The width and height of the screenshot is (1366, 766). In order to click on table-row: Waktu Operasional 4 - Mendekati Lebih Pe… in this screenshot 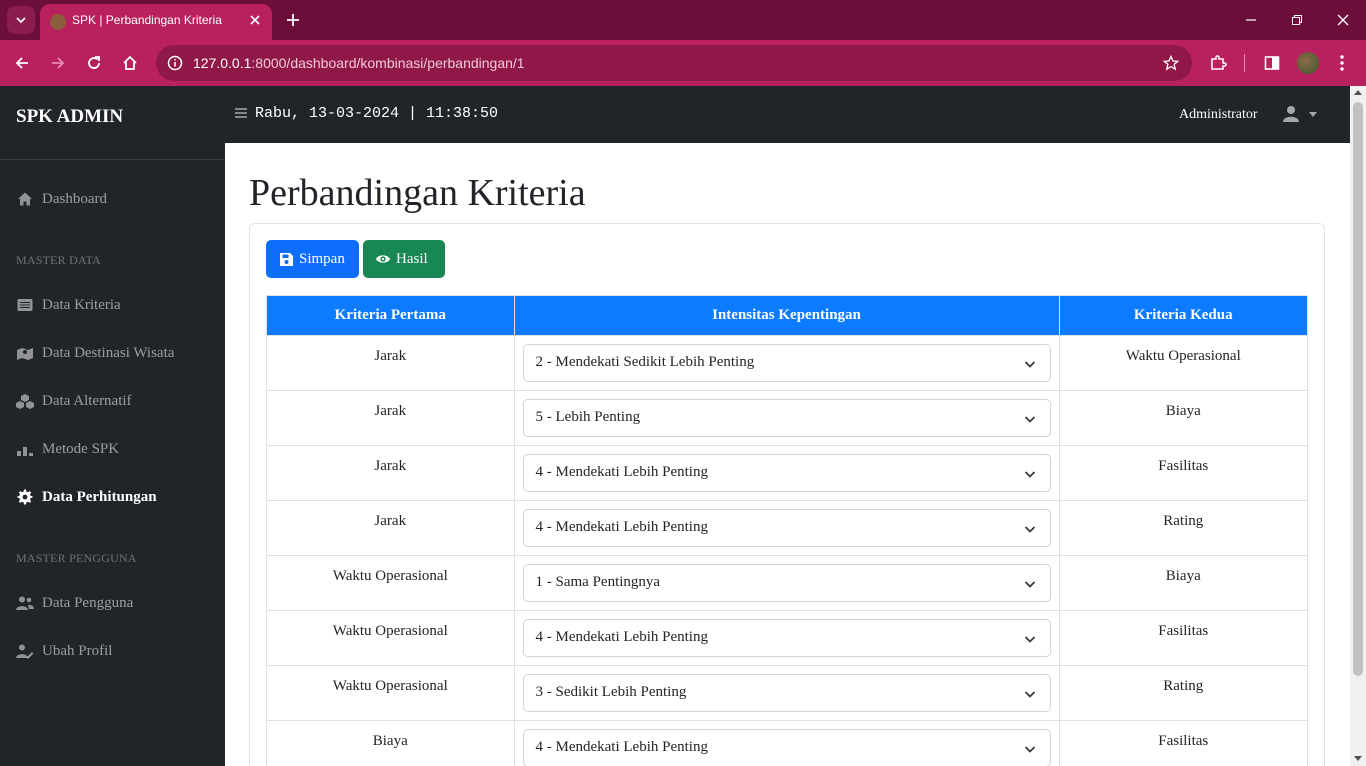, I will do `click(787, 638)`.